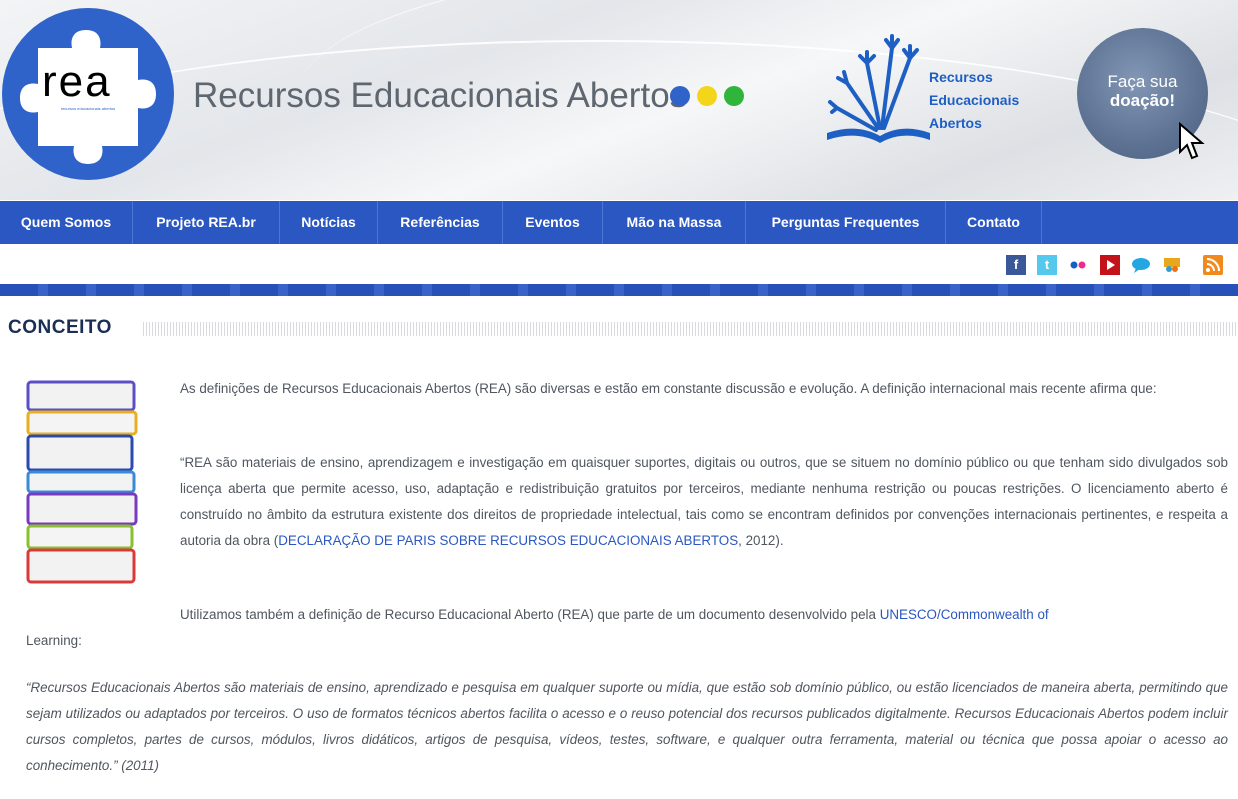  What do you see at coordinates (66, 222) in the screenshot?
I see `nav-item-quem-somos: Quem Somos` at bounding box center [66, 222].